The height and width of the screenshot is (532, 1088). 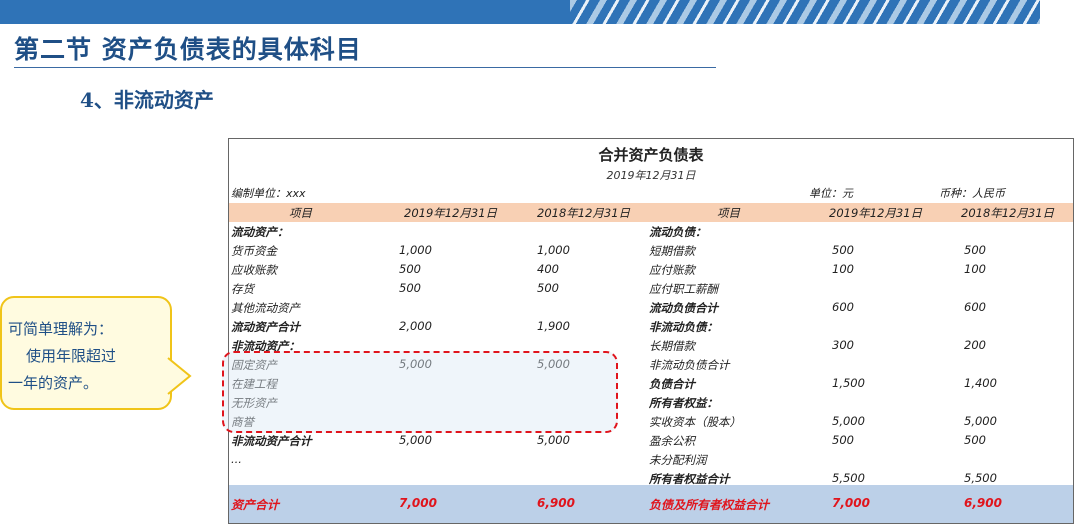 What do you see at coordinates (672, 270) in the screenshot?
I see `table-cell: 应付账款` at bounding box center [672, 270].